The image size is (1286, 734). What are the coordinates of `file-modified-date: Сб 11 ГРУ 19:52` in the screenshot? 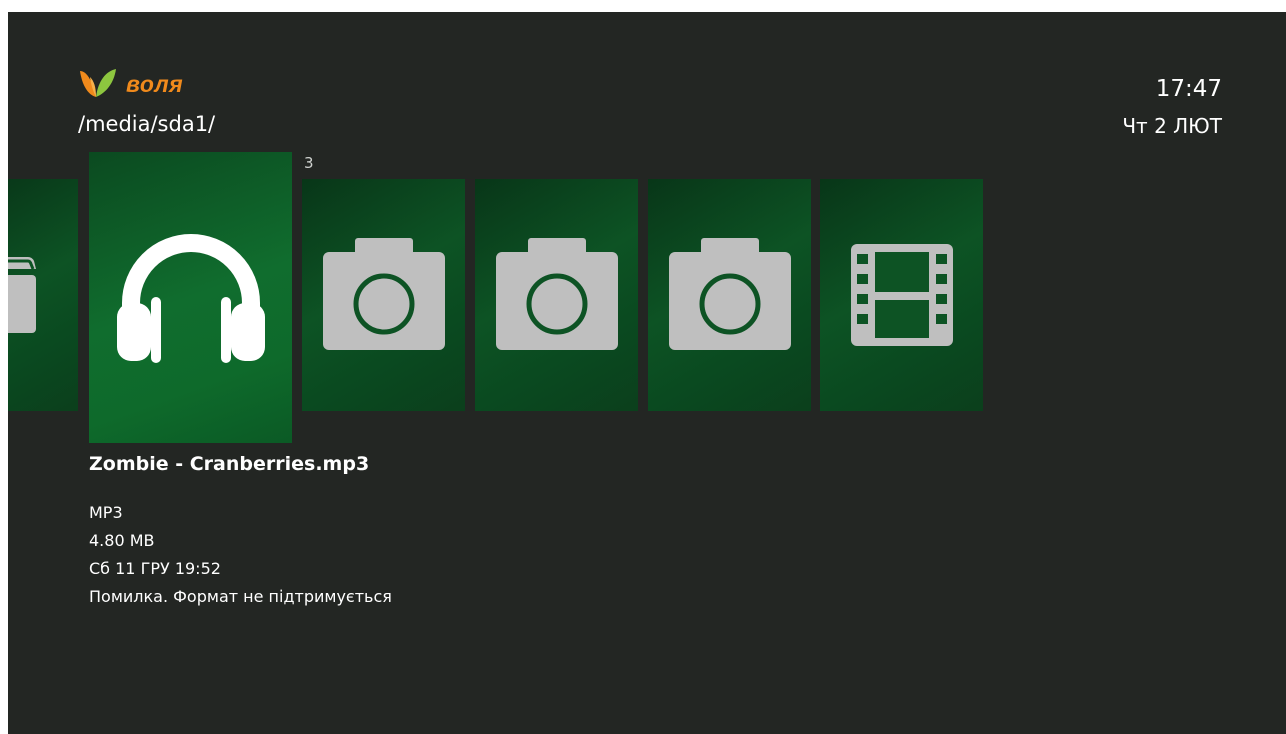 It's located at (155, 568).